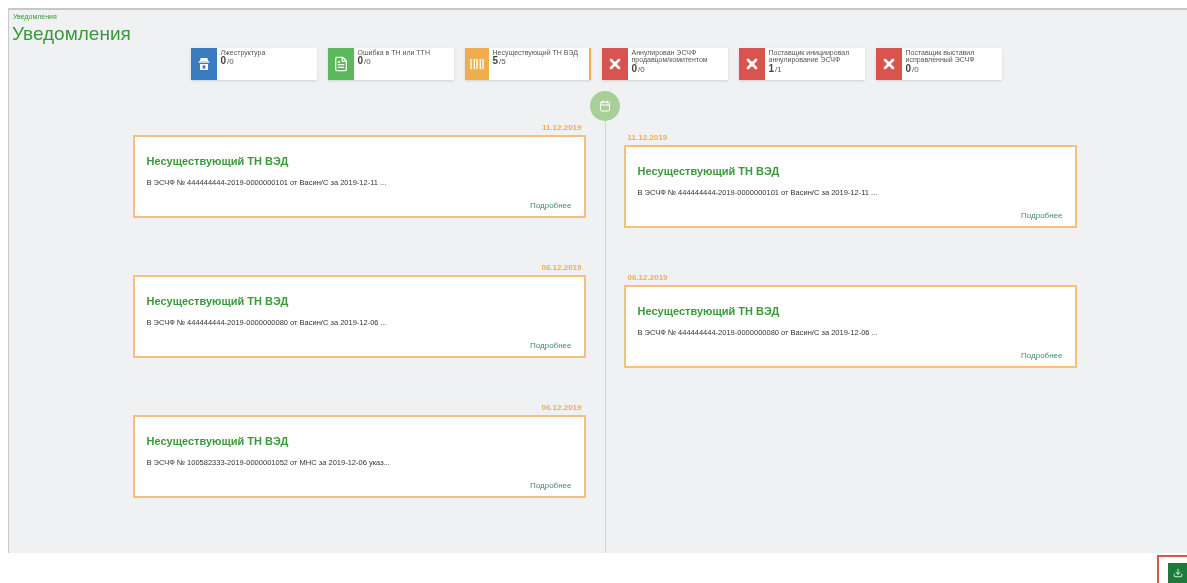 The image size is (1187, 583). I want to click on stat-total: /1, so click(778, 69).